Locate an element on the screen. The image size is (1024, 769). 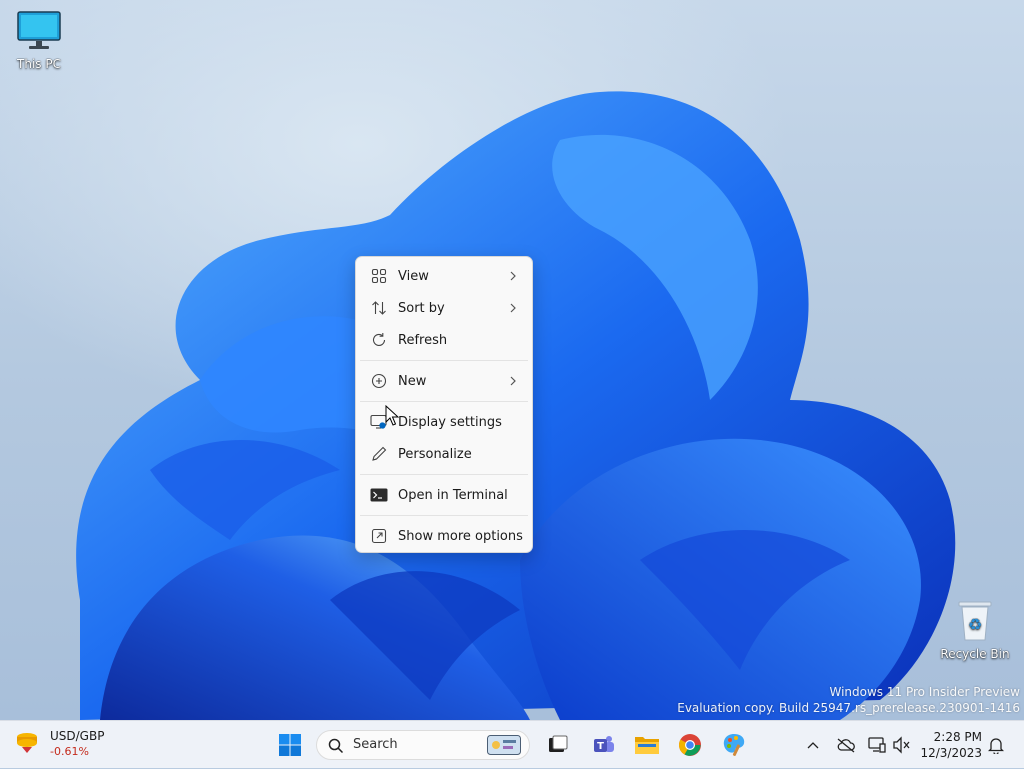
cloud-off-icon is located at coordinates (846, 745).